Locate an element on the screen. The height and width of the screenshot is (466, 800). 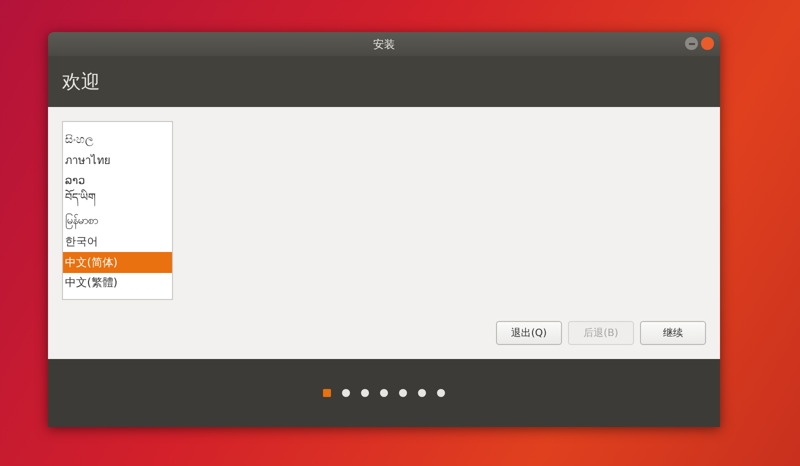
dialog-button: 退出(Q) is located at coordinates (529, 333).